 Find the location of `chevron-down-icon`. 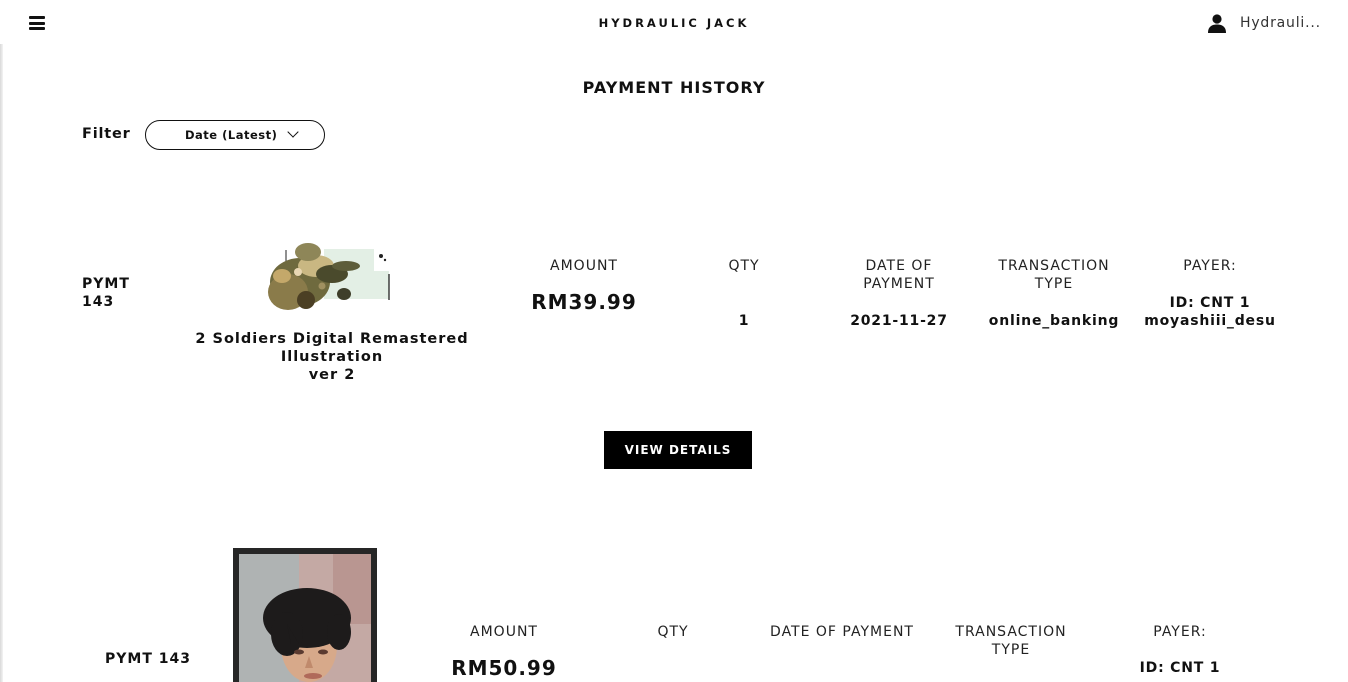

chevron-down-icon is located at coordinates (293, 132).